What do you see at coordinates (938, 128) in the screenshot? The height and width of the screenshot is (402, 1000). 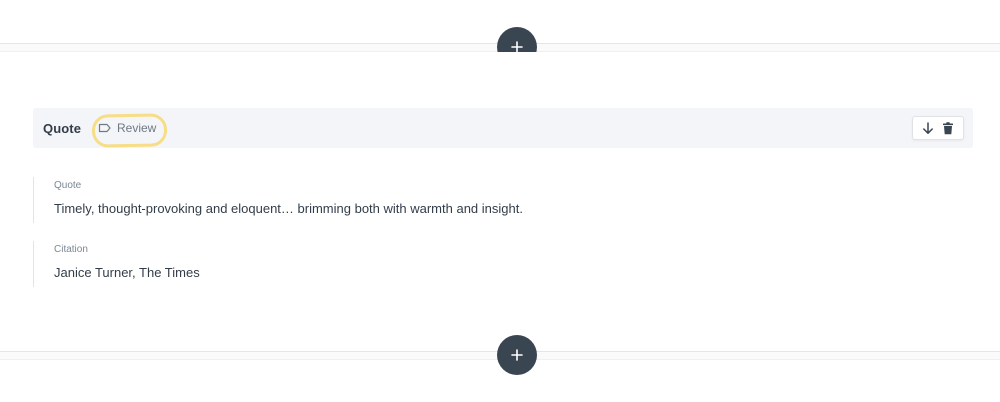 I see `block-actions` at bounding box center [938, 128].